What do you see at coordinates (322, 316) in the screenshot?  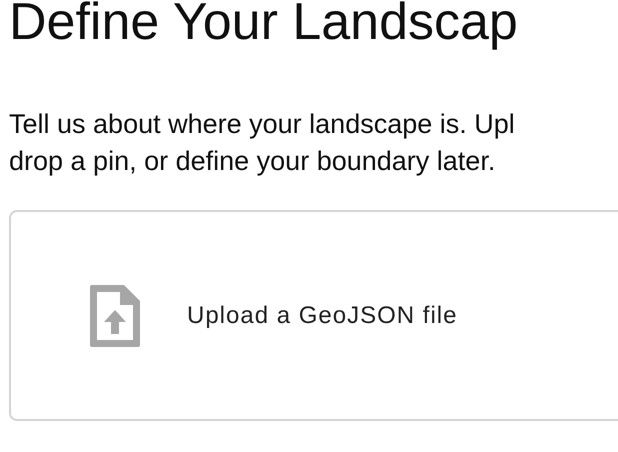 I see `upload-option-label: Upload a GeoJSON file` at bounding box center [322, 316].